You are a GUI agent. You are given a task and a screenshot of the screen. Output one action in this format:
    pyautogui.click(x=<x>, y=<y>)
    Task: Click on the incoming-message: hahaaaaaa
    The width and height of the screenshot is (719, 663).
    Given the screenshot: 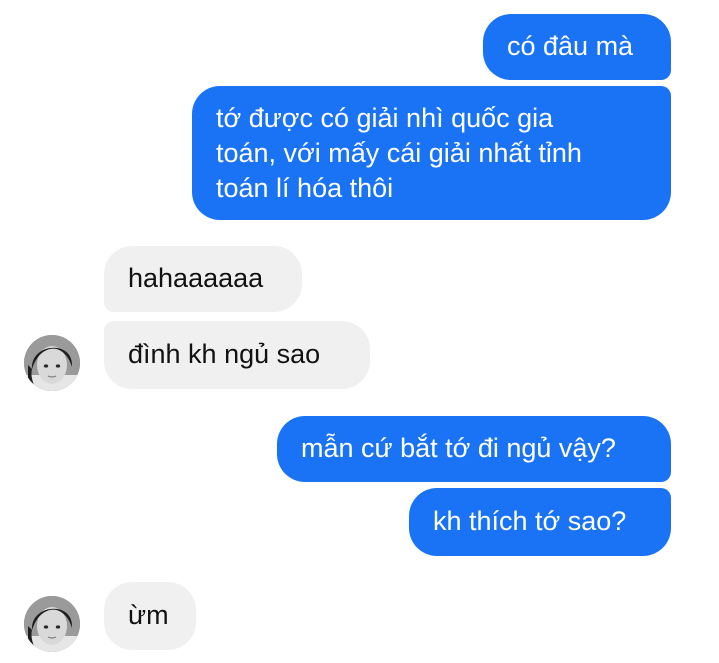 What is the action you would take?
    pyautogui.click(x=203, y=279)
    